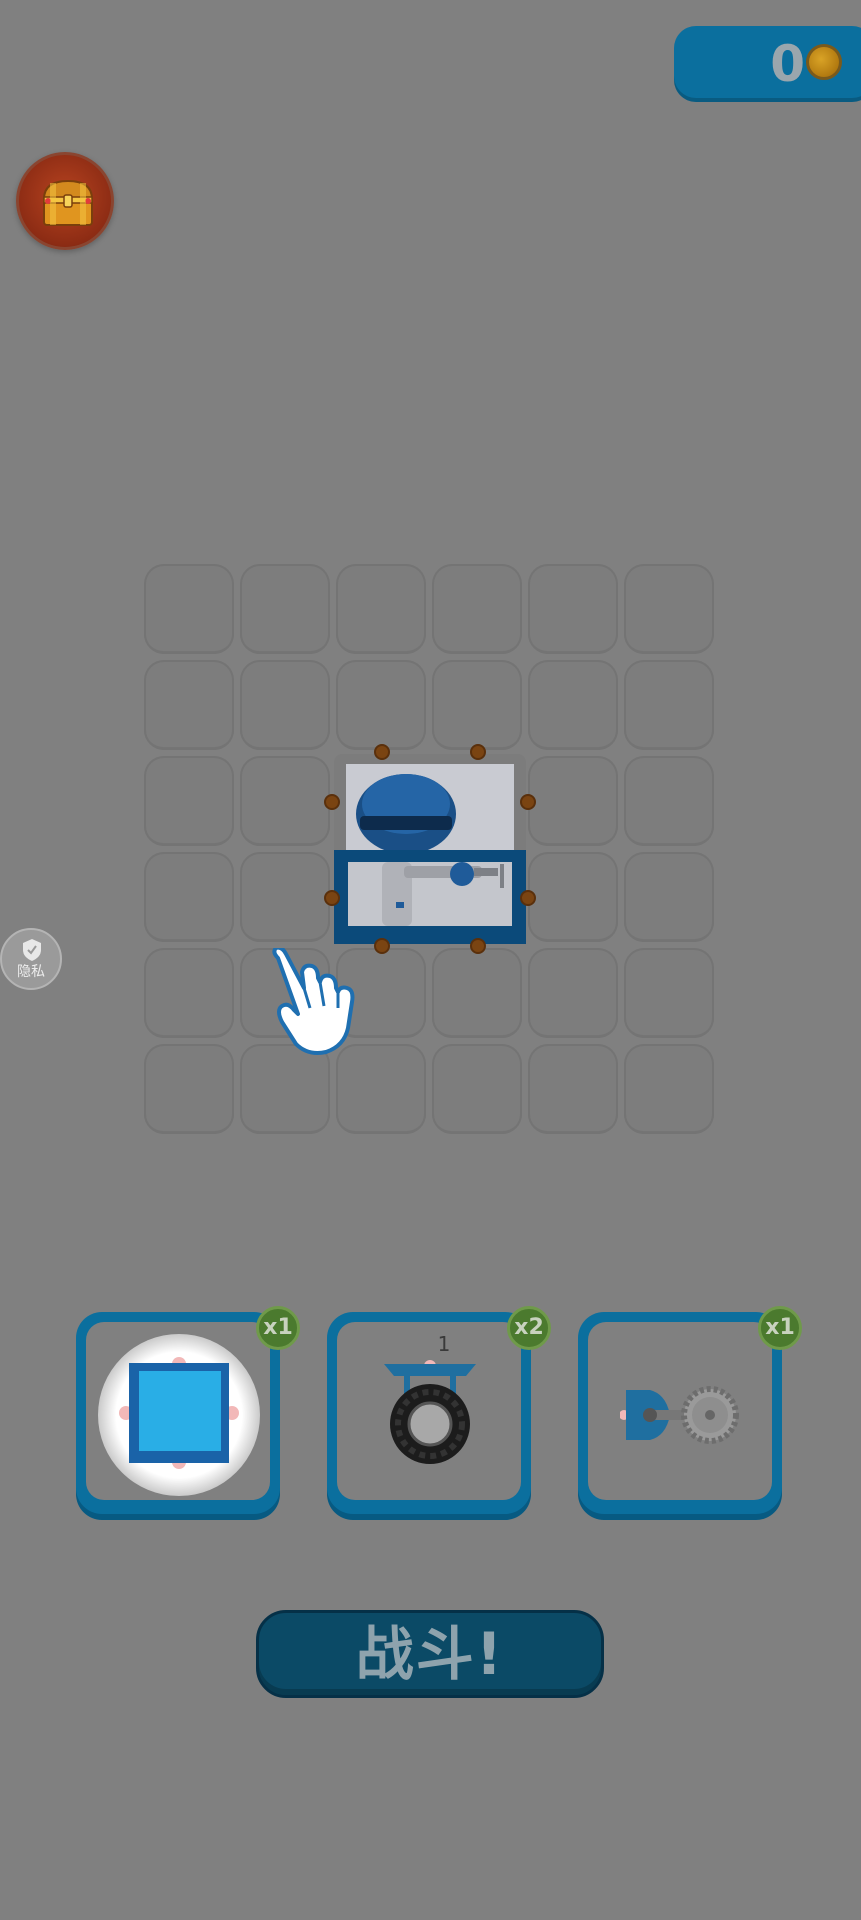  What do you see at coordinates (529, 1328) in the screenshot?
I see `part-count-badge: x2` at bounding box center [529, 1328].